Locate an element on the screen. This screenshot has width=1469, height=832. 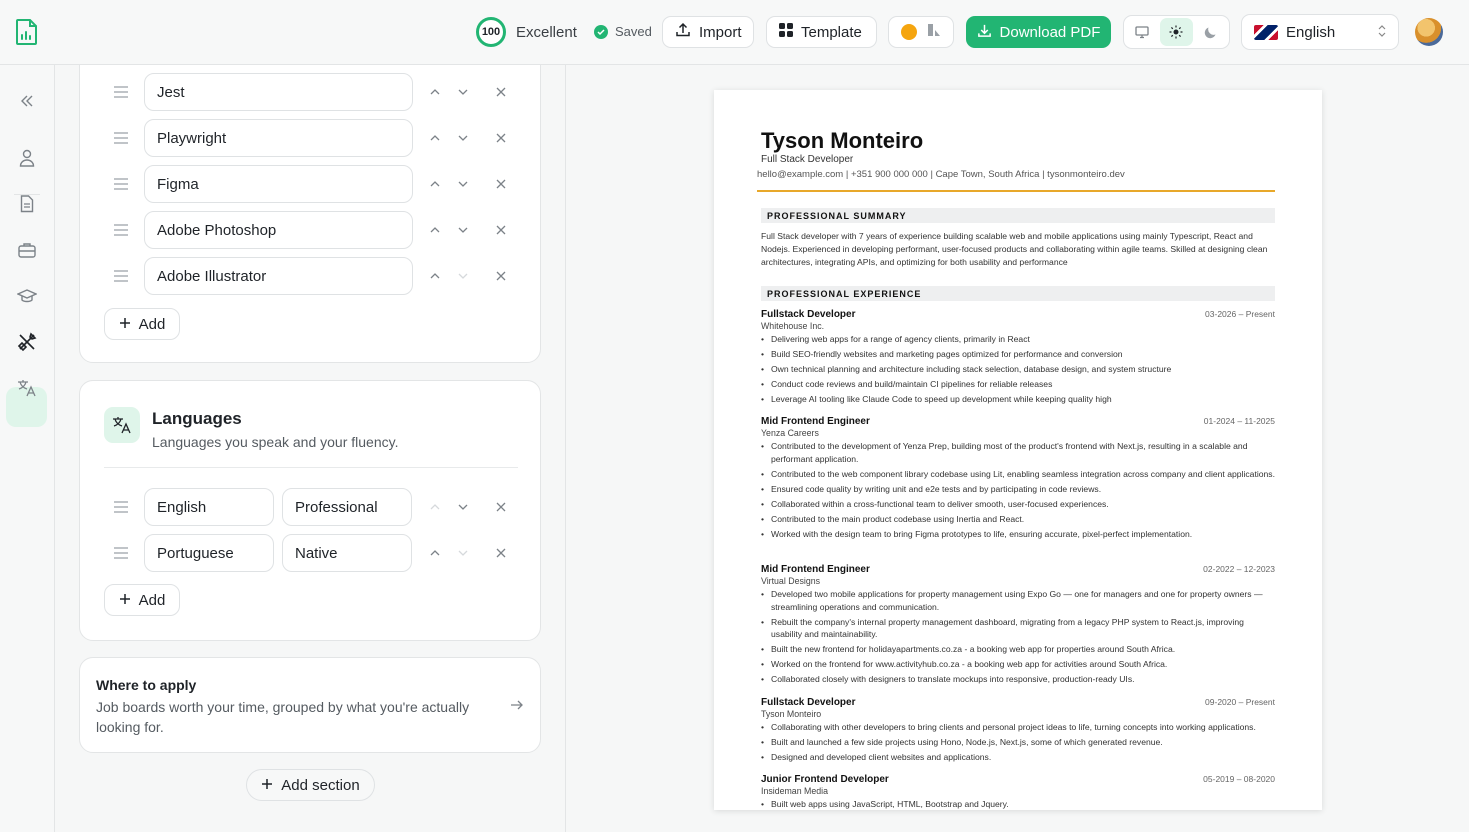
arrow-right-icon is located at coordinates (517, 707).